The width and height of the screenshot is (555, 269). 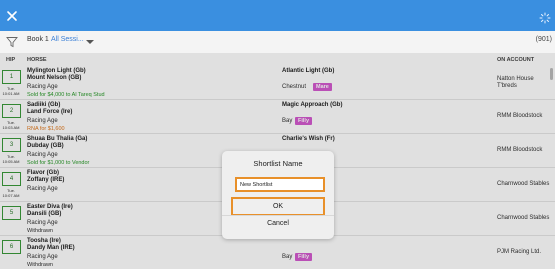 What do you see at coordinates (12, 16) in the screenshot?
I see `close-icon` at bounding box center [12, 16].